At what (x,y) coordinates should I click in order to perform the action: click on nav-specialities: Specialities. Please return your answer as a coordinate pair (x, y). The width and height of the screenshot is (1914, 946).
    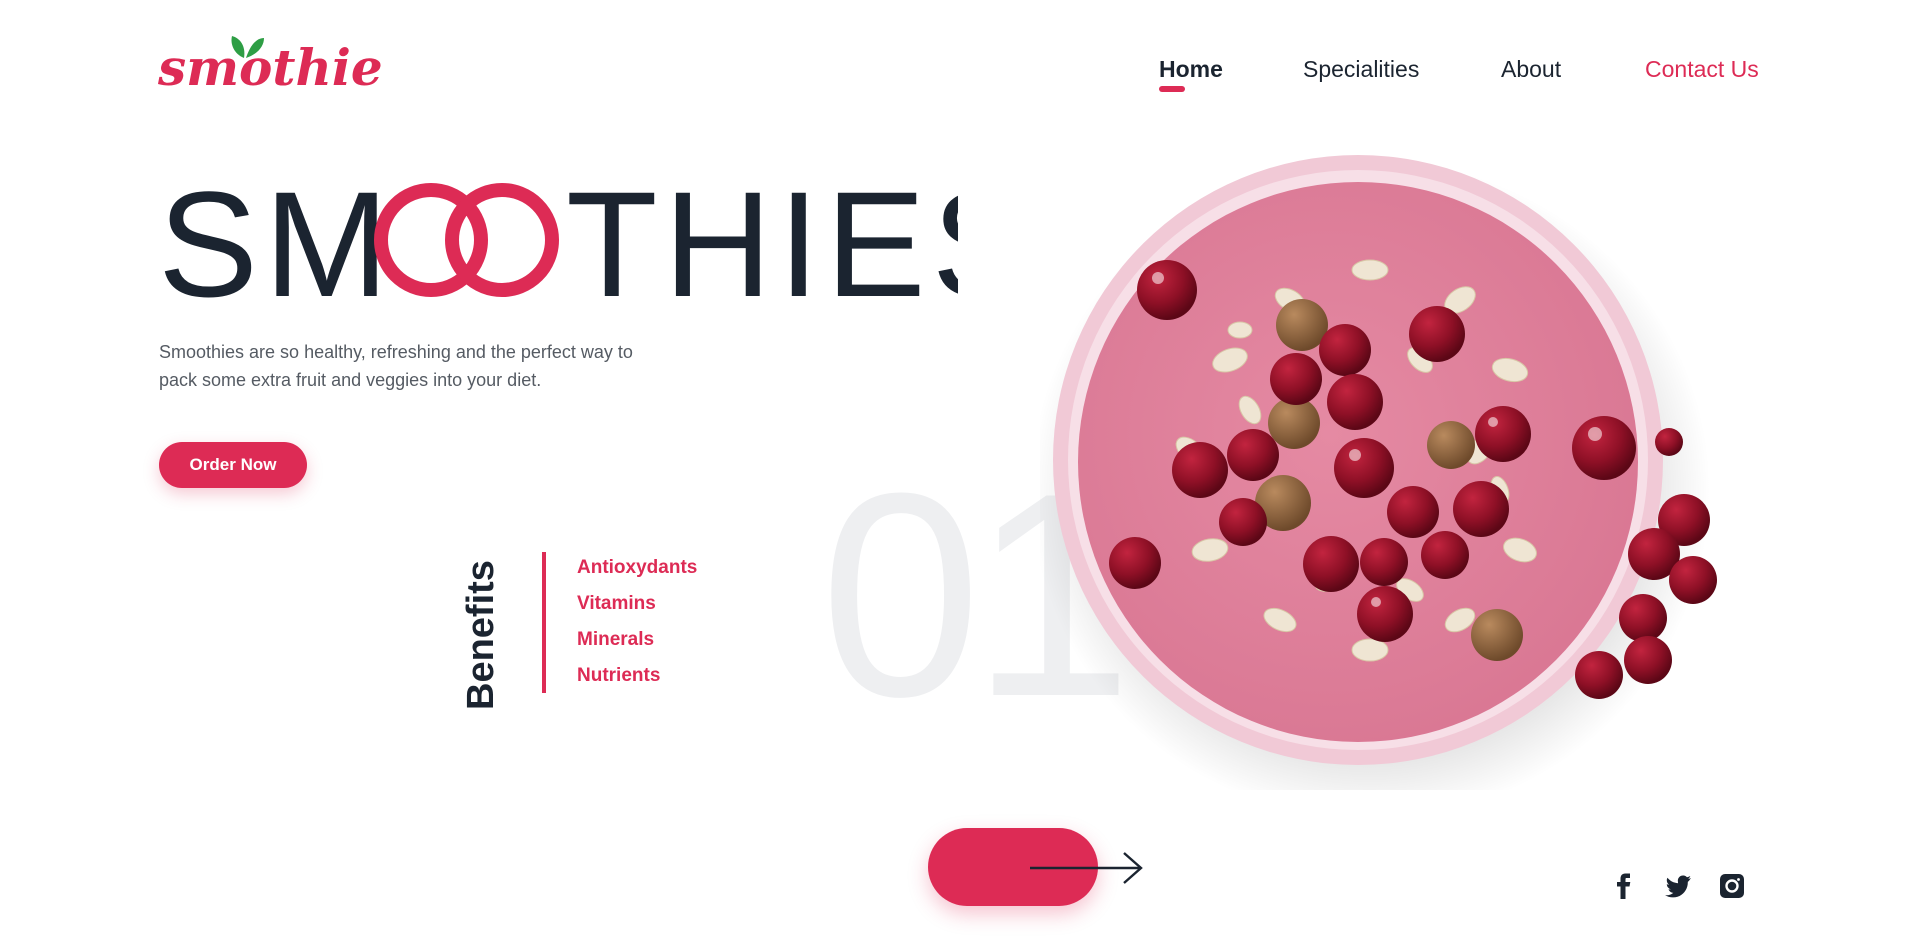
    Looking at the image, I should click on (1361, 69).